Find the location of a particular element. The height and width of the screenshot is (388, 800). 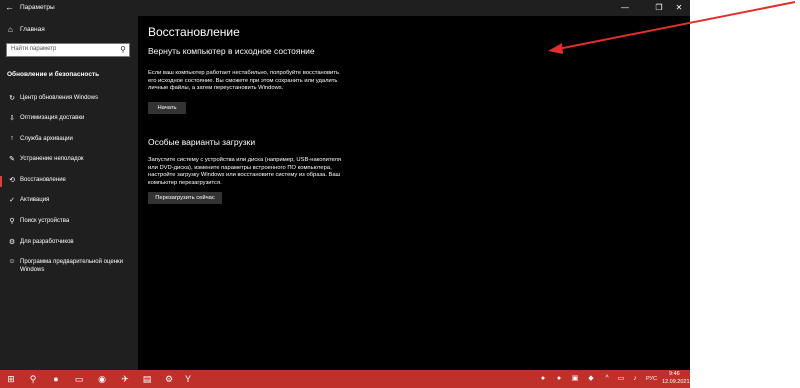

tray-expand-icon: ^ is located at coordinates (607, 379).